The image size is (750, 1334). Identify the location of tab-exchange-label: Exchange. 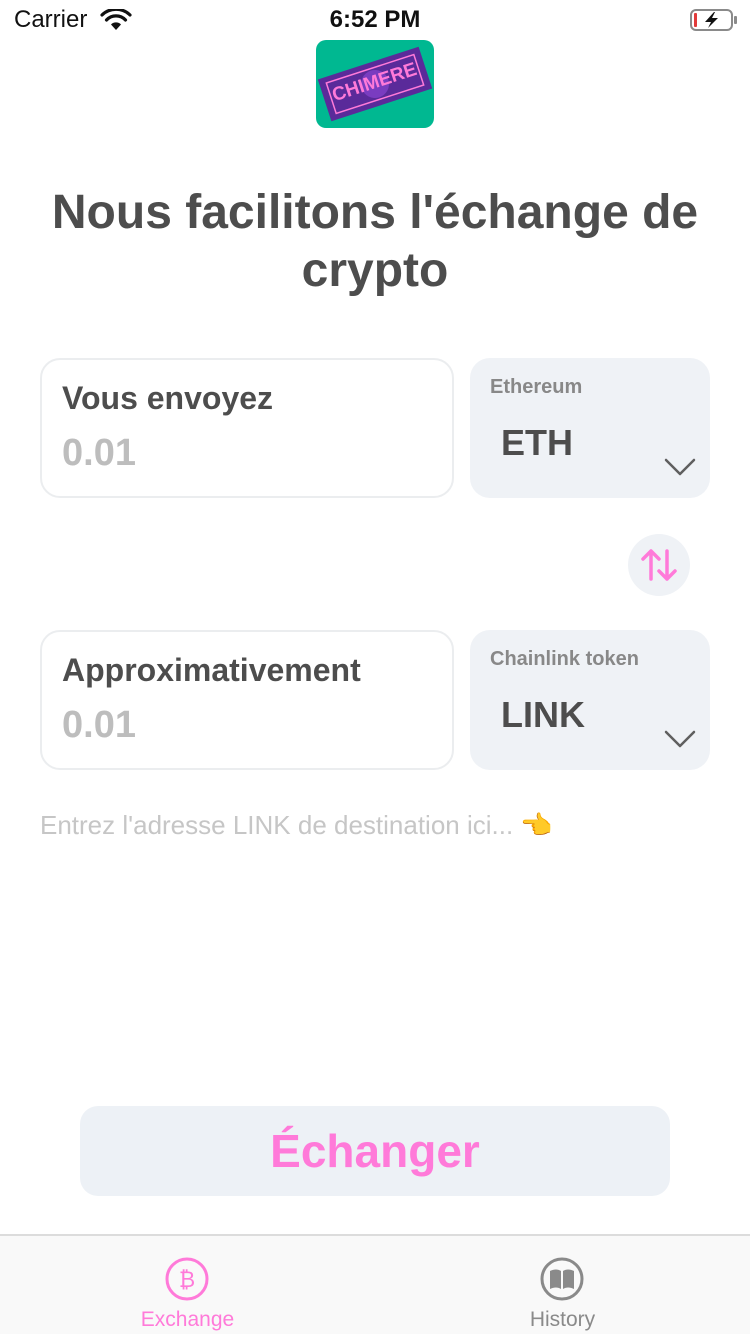
(187, 1319).